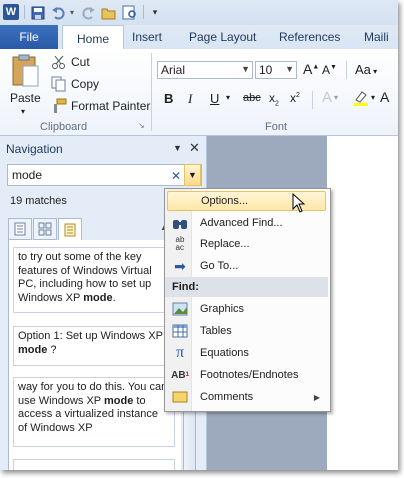  What do you see at coordinates (29, 37) in the screenshot?
I see `tab-file: File` at bounding box center [29, 37].